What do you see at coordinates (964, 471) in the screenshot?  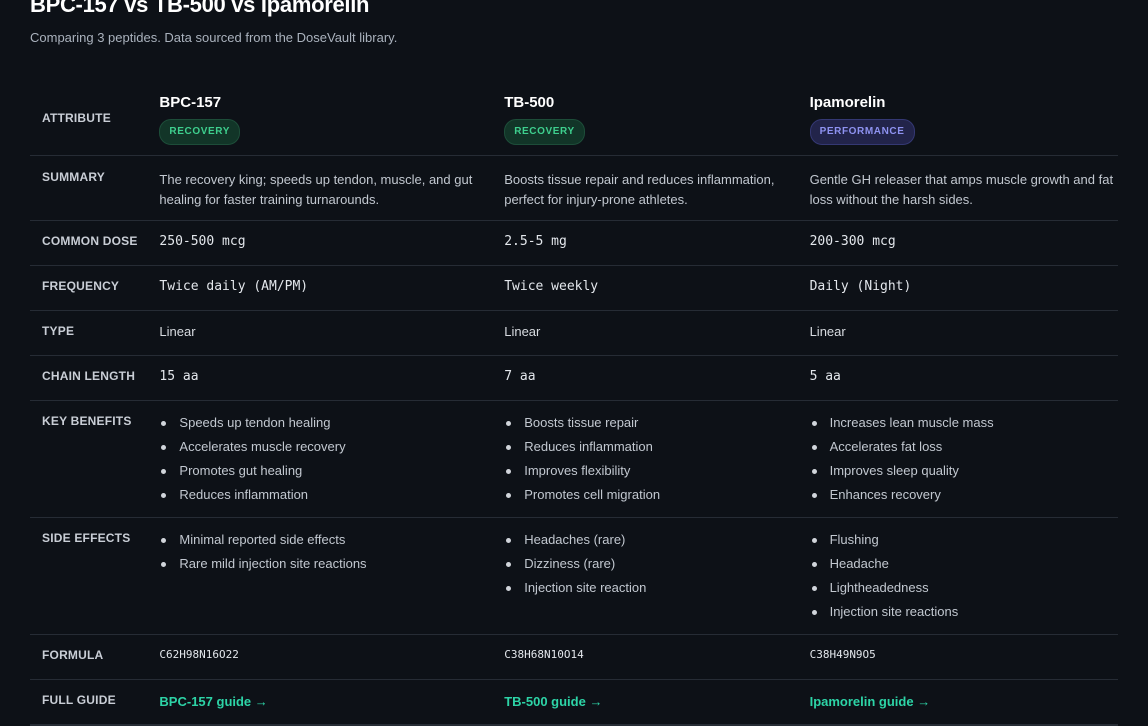 I see `list-item: Improves sleep quality` at bounding box center [964, 471].